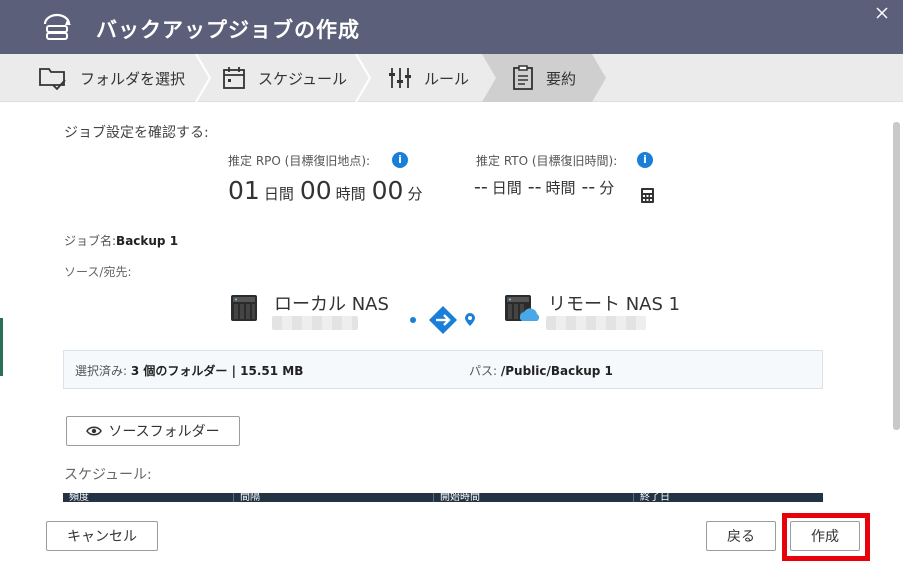 The image size is (903, 572). Describe the element at coordinates (302, 78) in the screenshot. I see `step-label: スケジュール` at that location.